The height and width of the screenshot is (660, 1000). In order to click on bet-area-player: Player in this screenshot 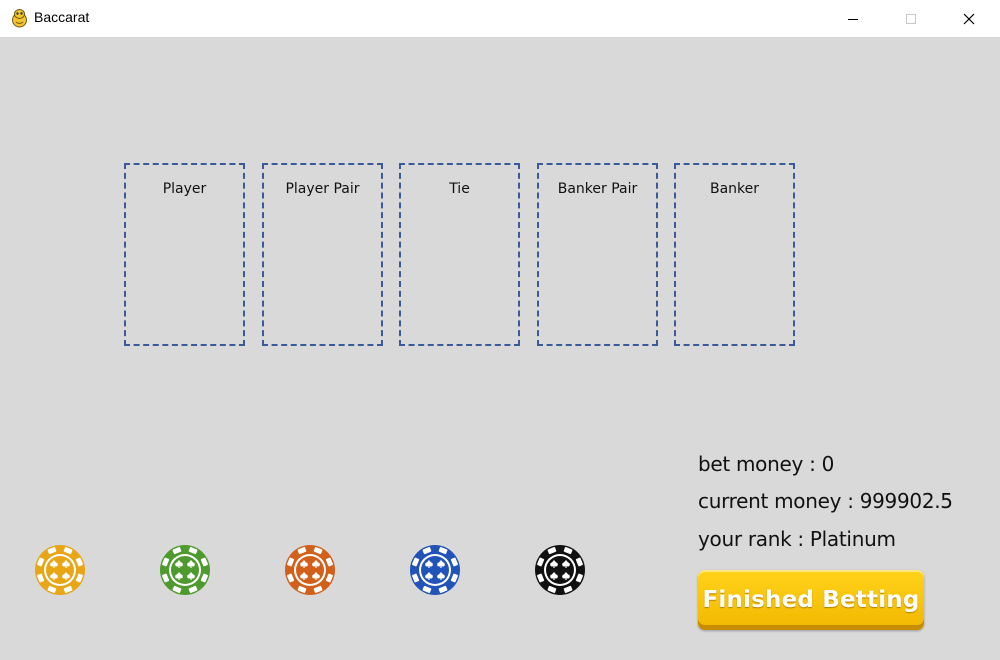, I will do `click(184, 254)`.